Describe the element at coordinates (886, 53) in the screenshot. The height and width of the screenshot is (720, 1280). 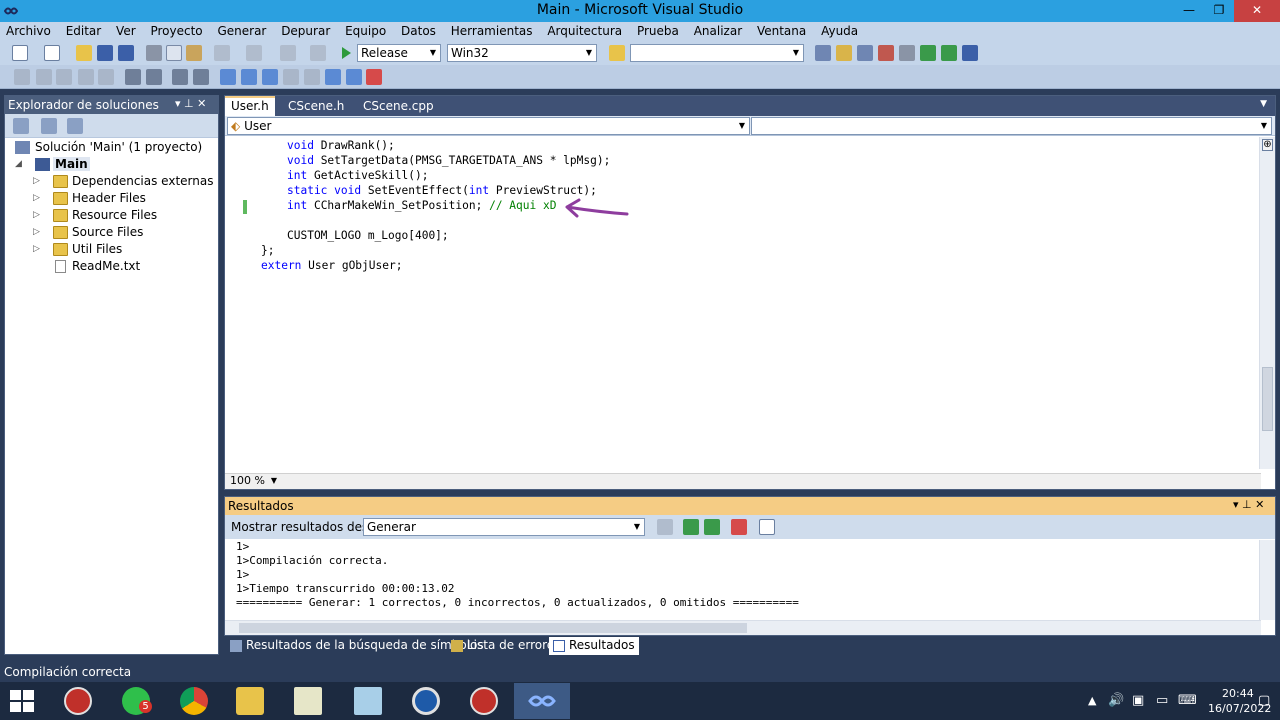
I see `toolbox-icon` at that location.